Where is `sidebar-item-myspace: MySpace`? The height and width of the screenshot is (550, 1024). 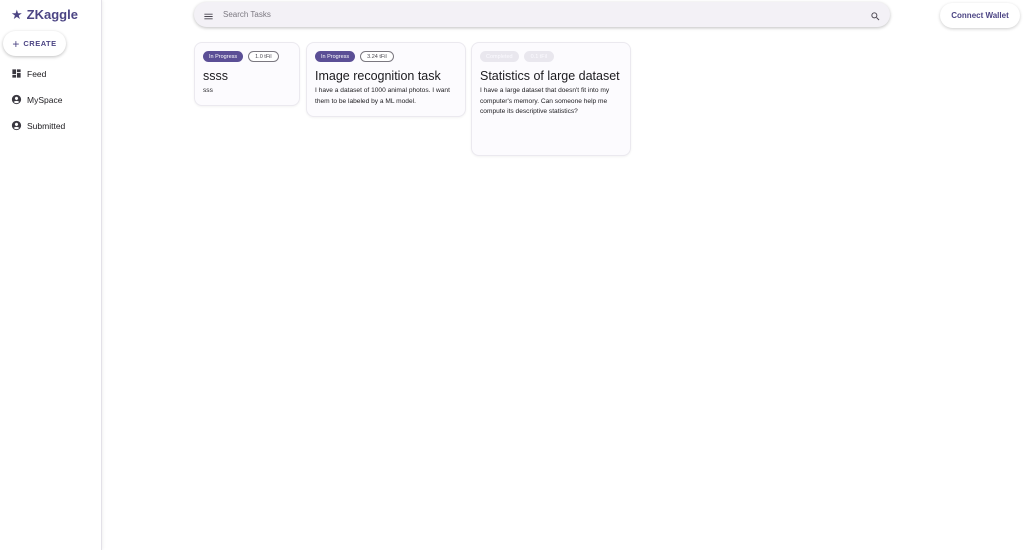
sidebar-item-myspace: MySpace is located at coordinates (36, 99).